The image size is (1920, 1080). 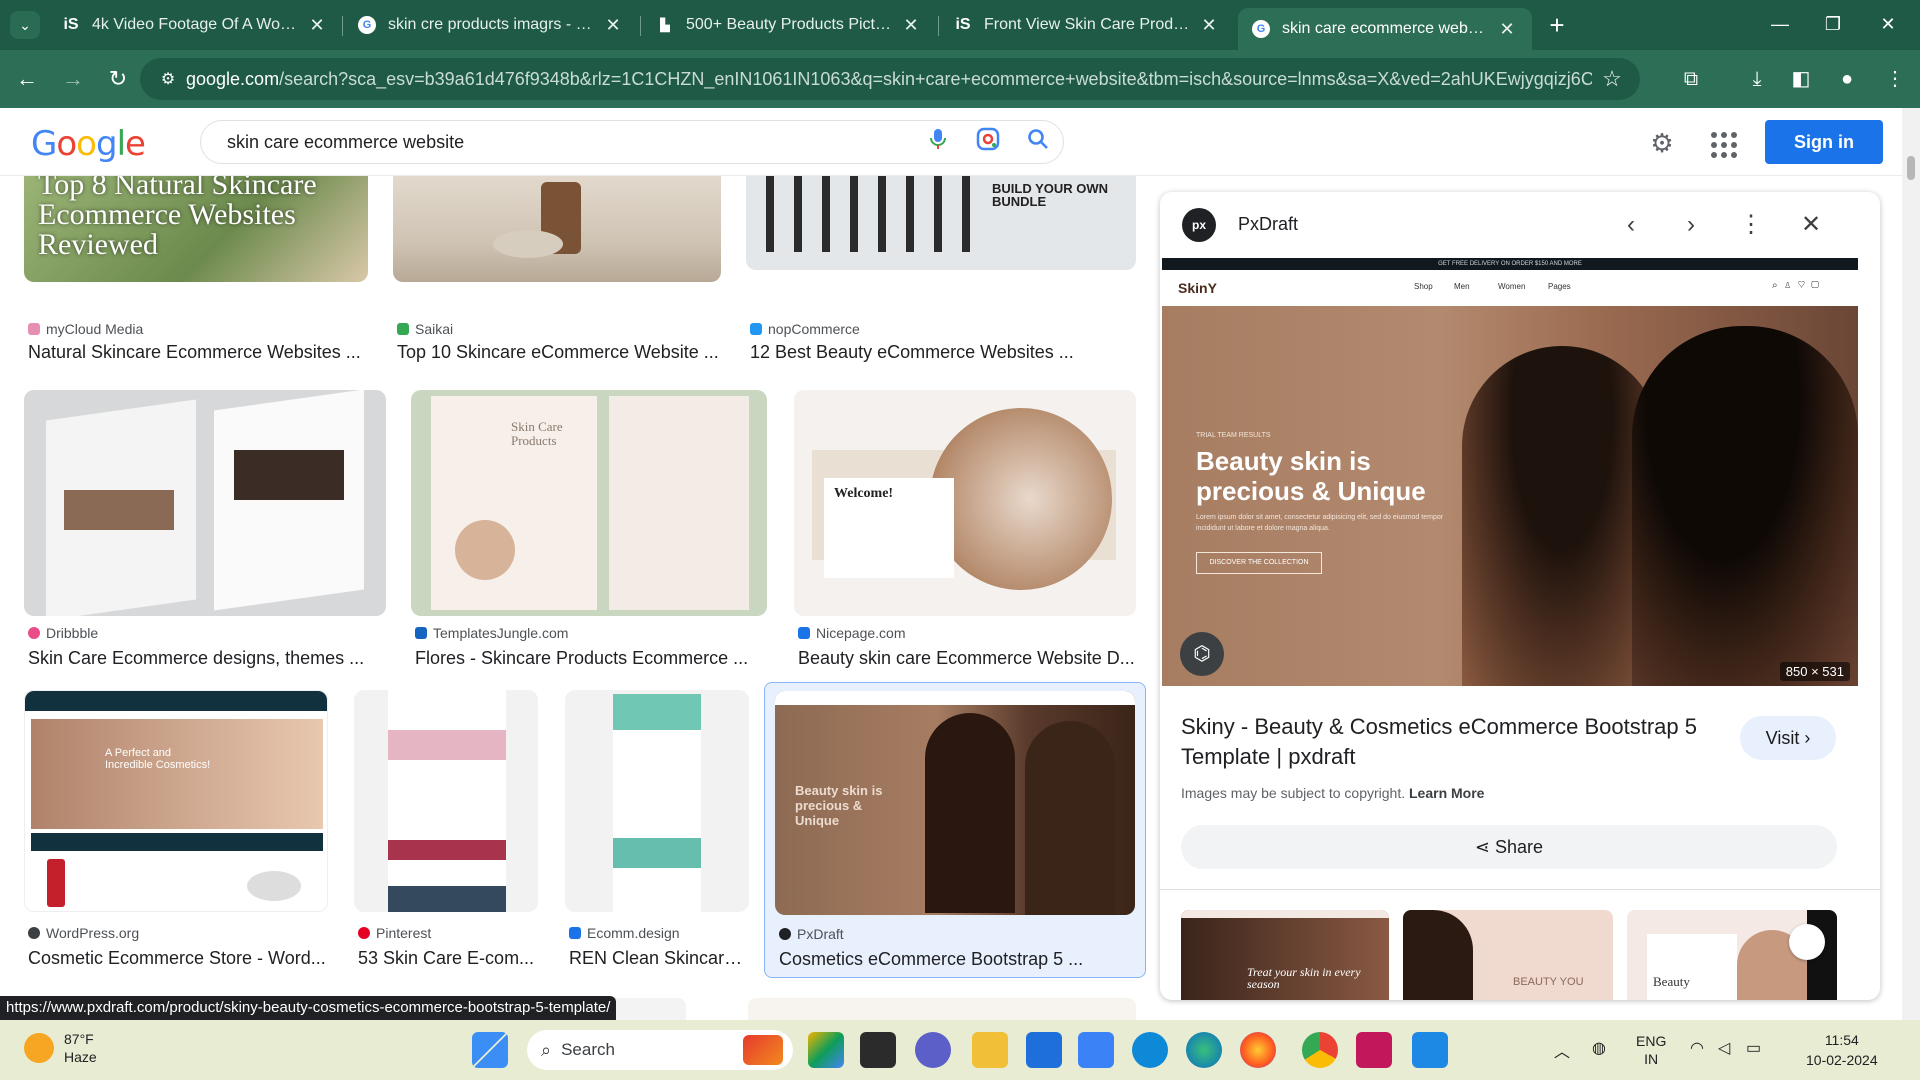 What do you see at coordinates (938, 142) in the screenshot?
I see `voice-search-icon` at bounding box center [938, 142].